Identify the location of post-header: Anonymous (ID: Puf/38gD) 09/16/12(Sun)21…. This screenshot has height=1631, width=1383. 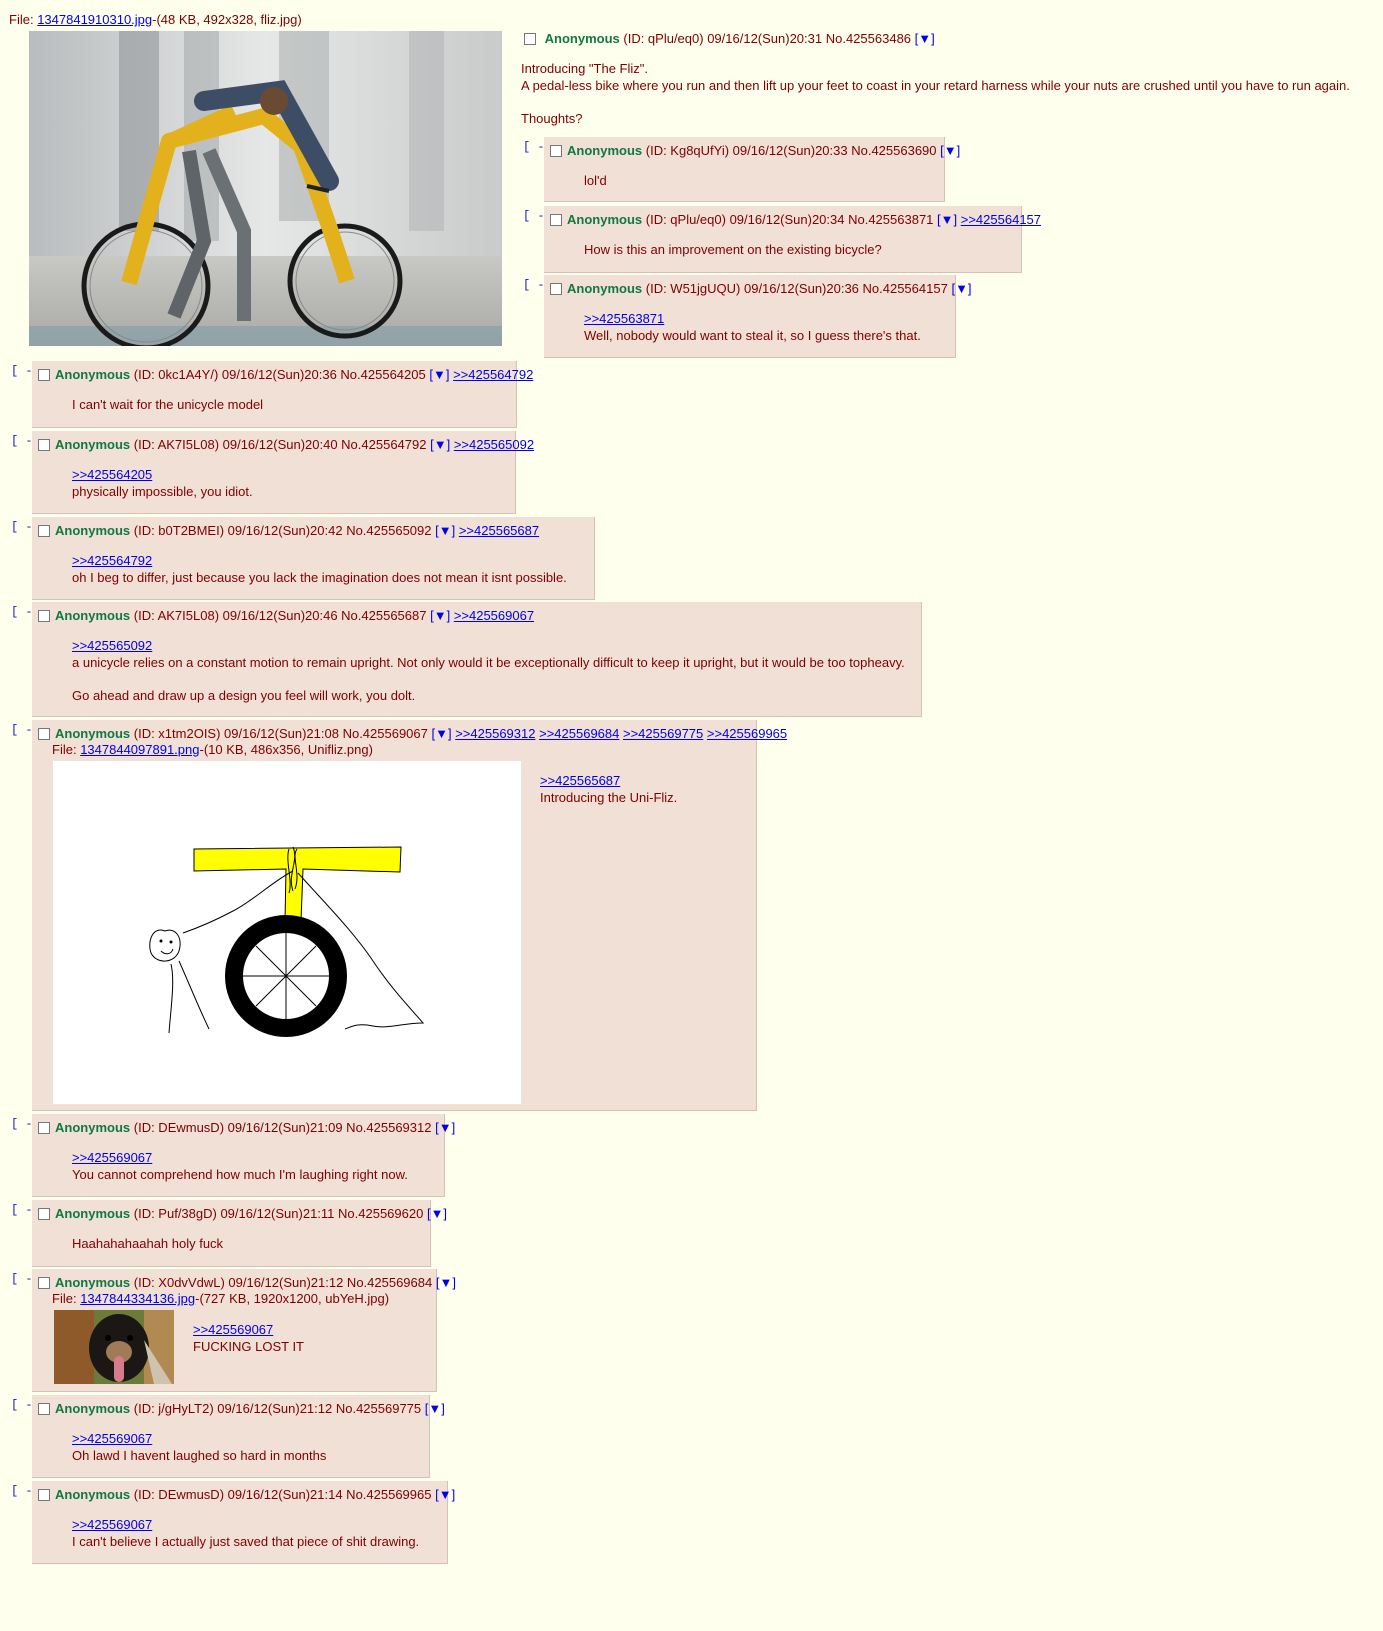
(242, 1213).